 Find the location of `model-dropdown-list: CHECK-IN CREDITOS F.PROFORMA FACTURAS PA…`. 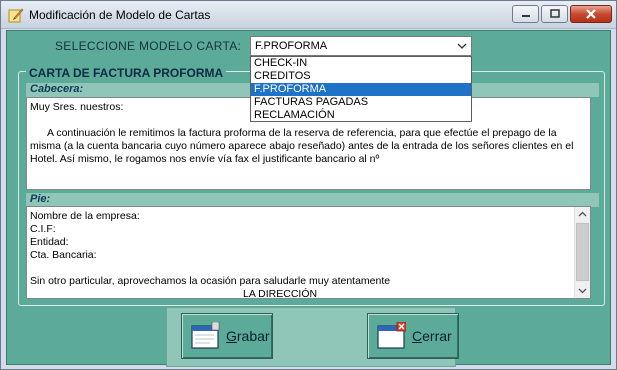

model-dropdown-list: CHECK-IN CREDITOS F.PROFORMA FACTURAS PA… is located at coordinates (361, 89).